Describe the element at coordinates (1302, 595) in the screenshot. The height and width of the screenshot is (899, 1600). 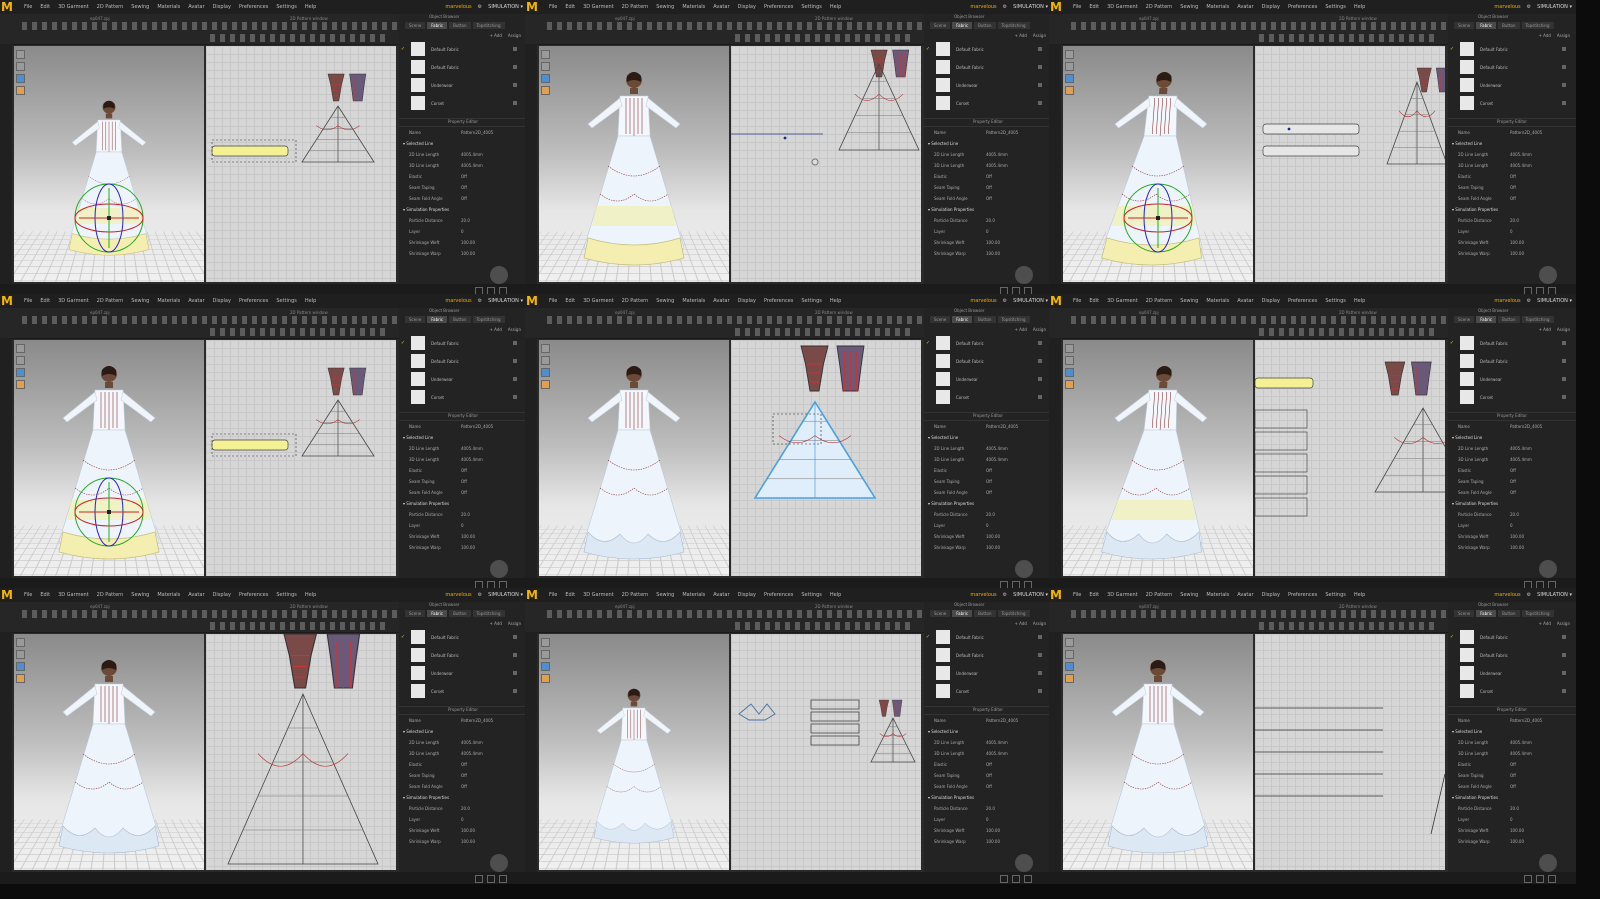
I see `menu-item-preferences: Preferences` at that location.